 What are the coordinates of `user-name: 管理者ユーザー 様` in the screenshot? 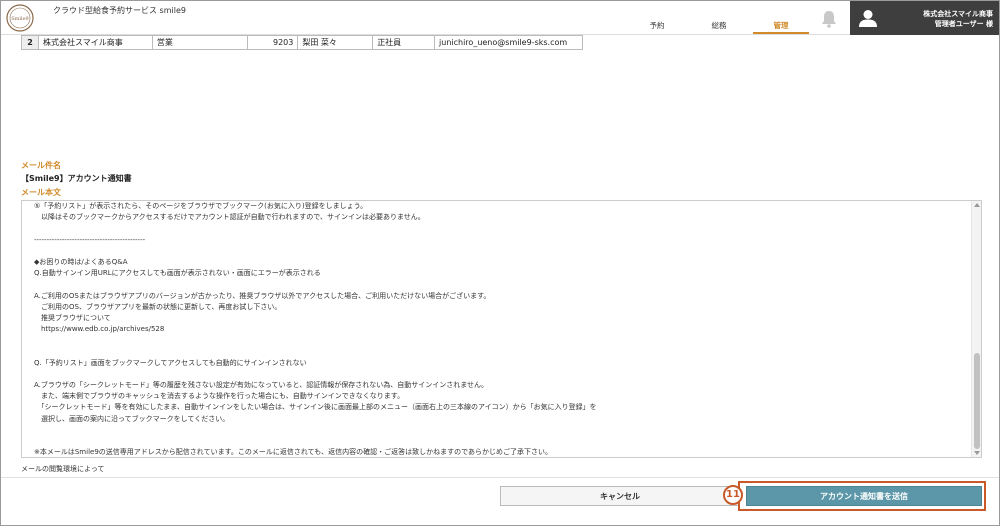 It's located at (963, 24).